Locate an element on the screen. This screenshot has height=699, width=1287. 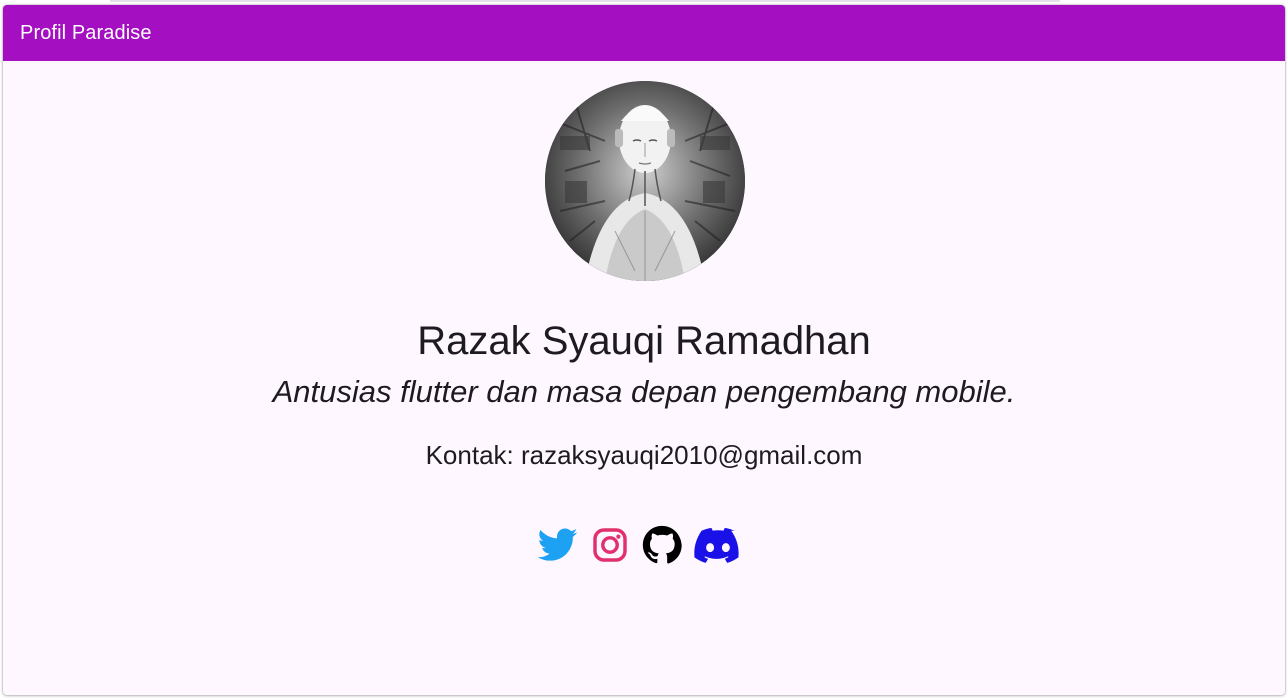
discord-icon is located at coordinates (716, 545).